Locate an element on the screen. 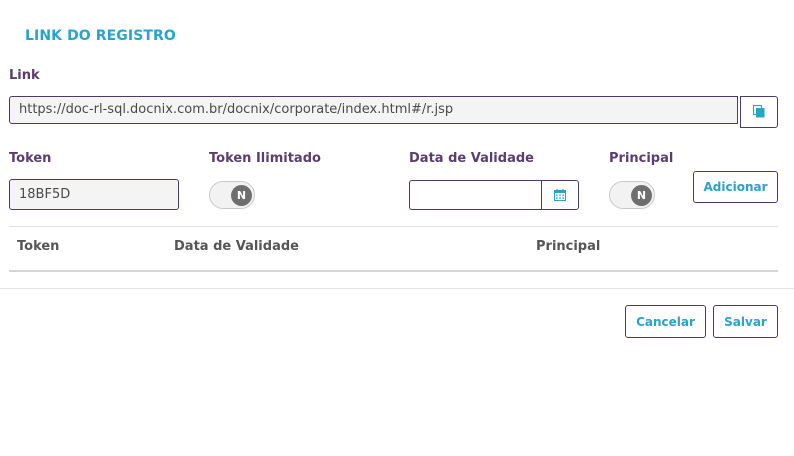  principal-toggle: N is located at coordinates (632, 195).